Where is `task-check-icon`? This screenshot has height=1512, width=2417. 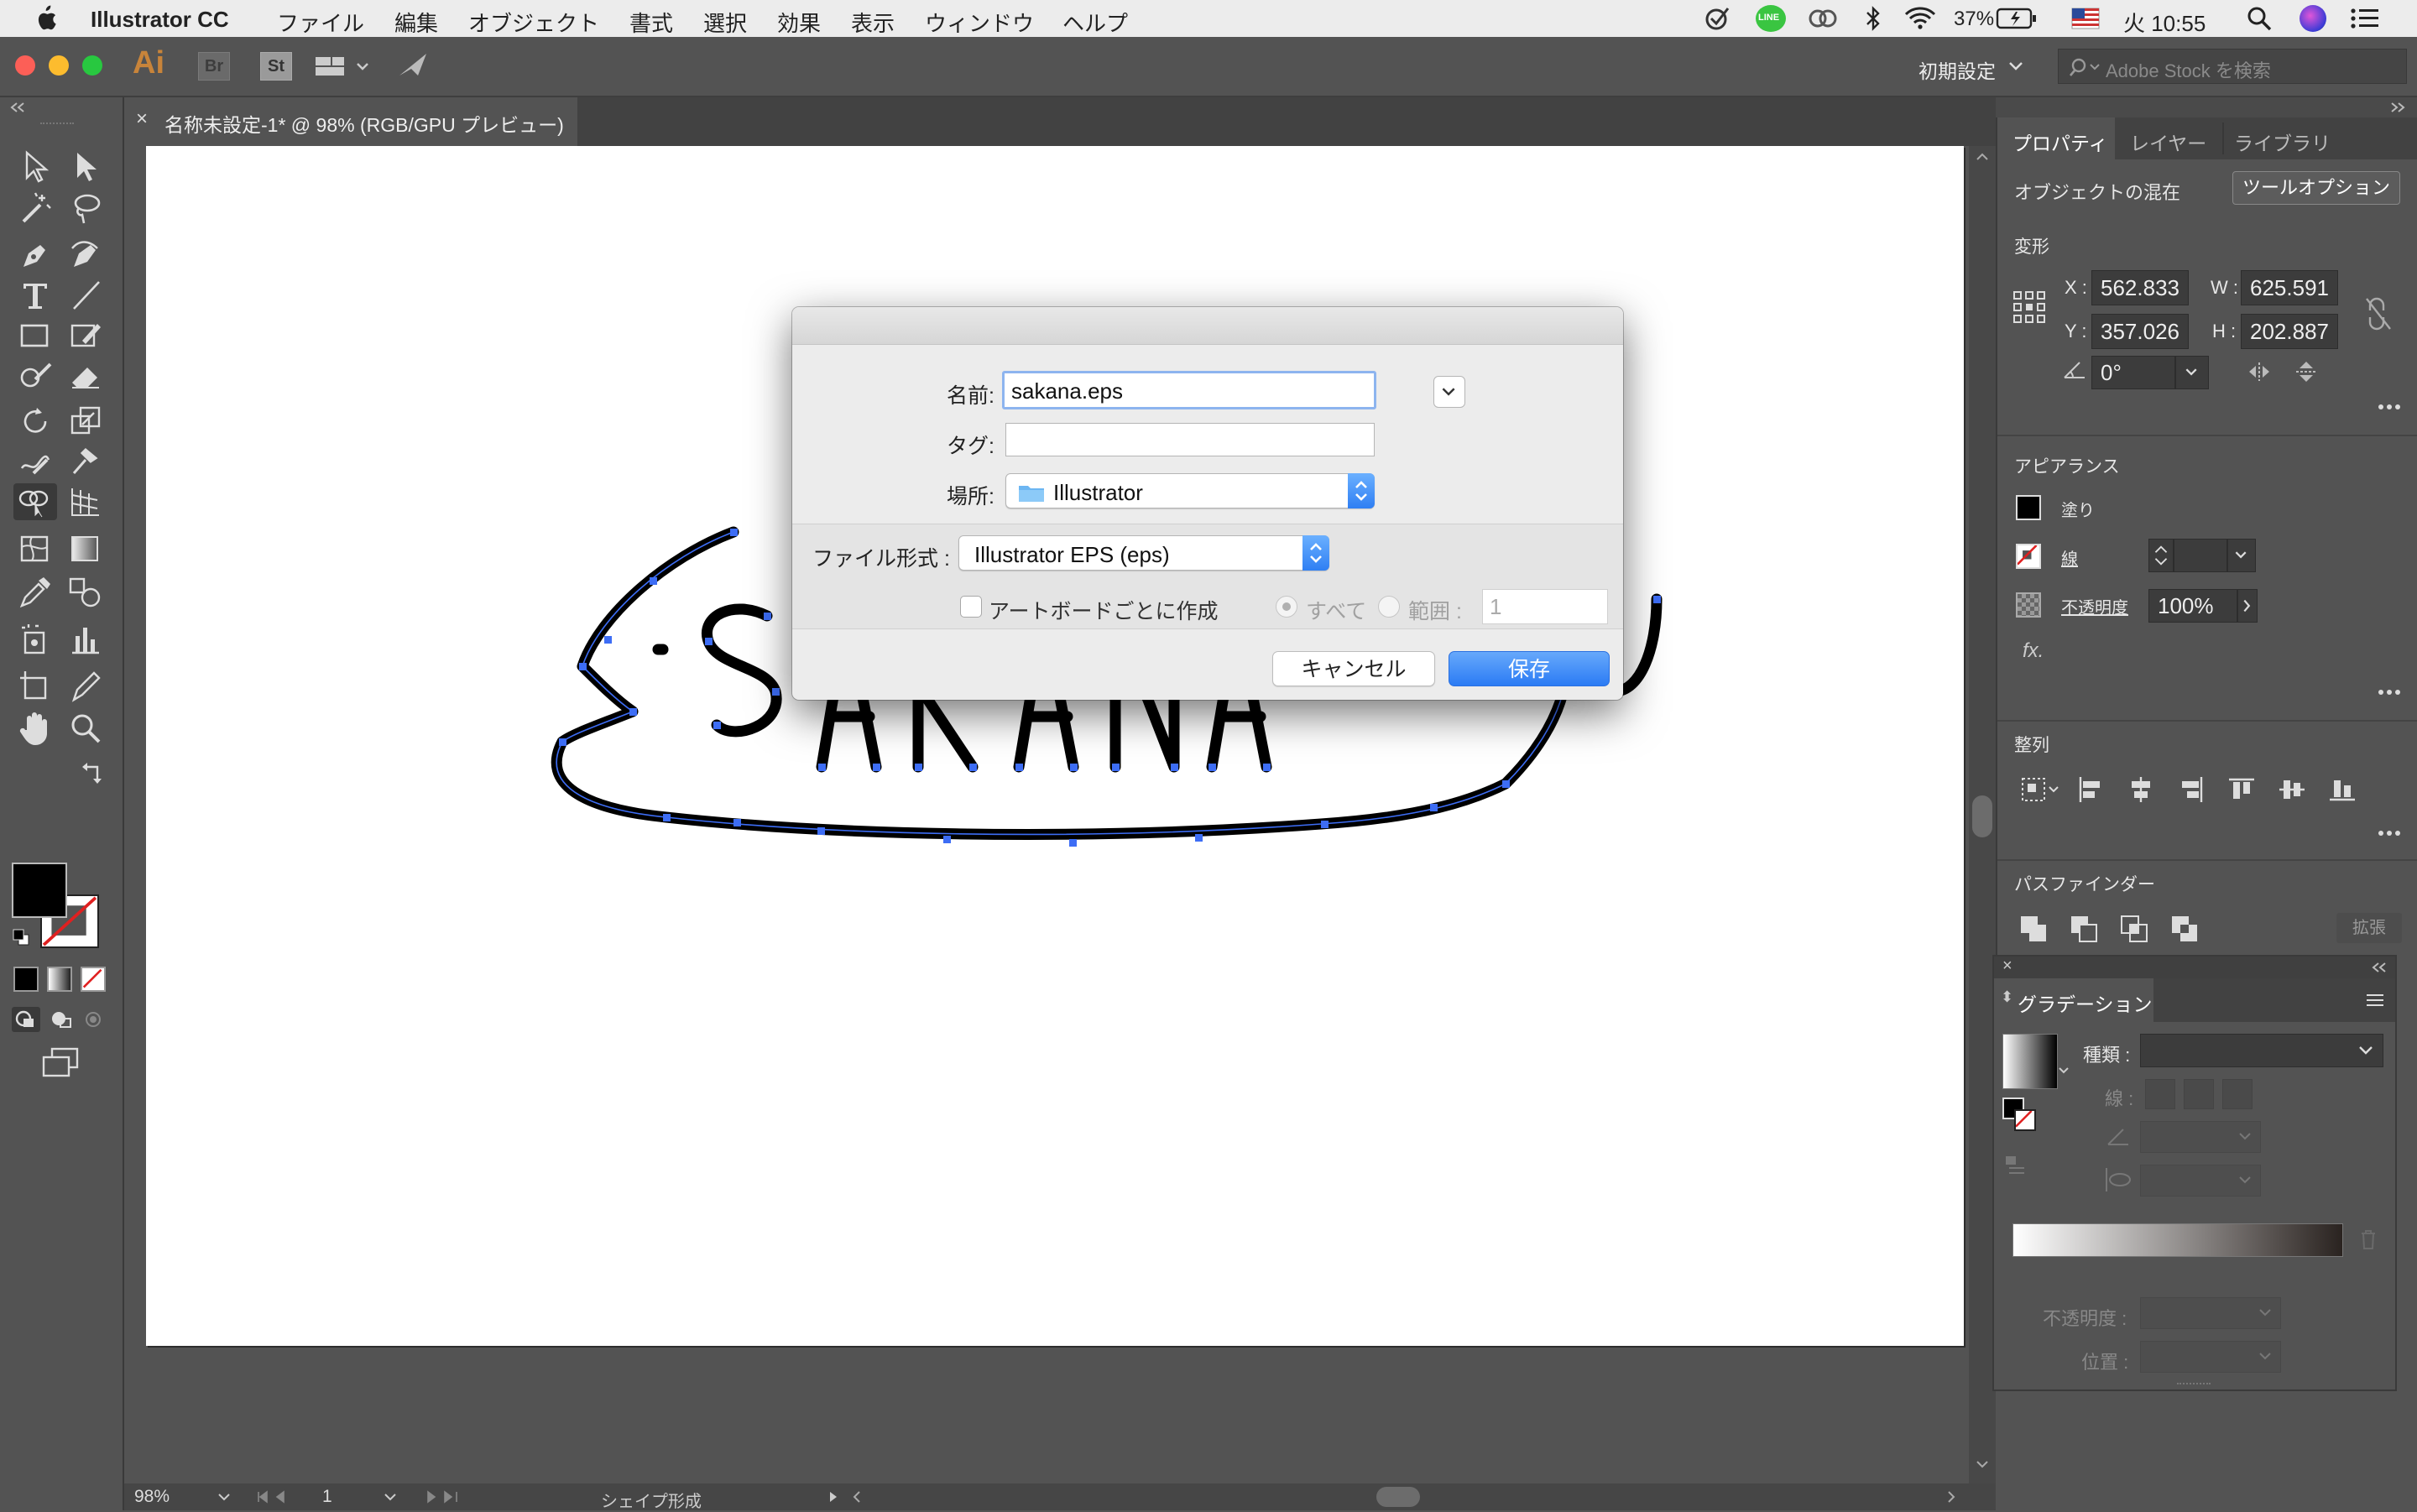
task-check-icon is located at coordinates (1718, 18).